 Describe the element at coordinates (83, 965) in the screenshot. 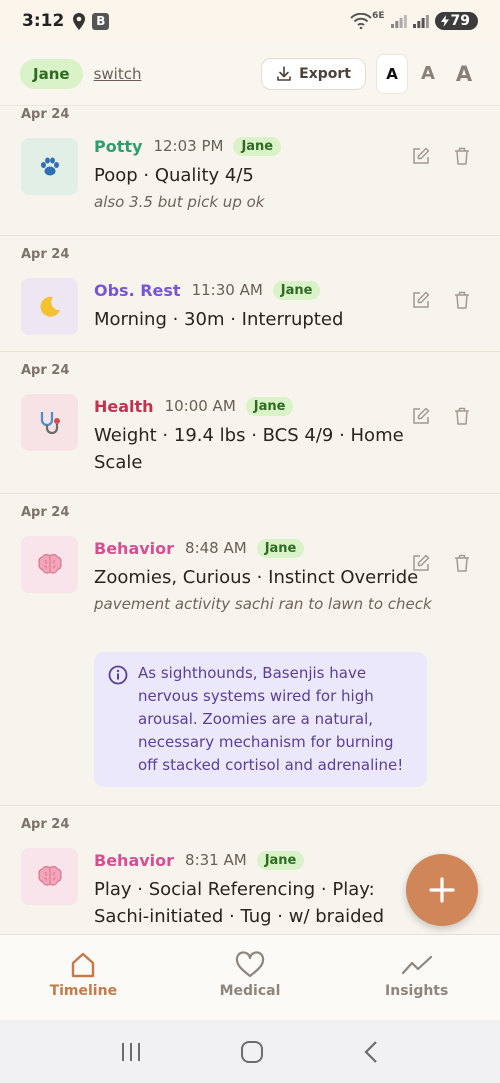

I see `home-icon` at that location.